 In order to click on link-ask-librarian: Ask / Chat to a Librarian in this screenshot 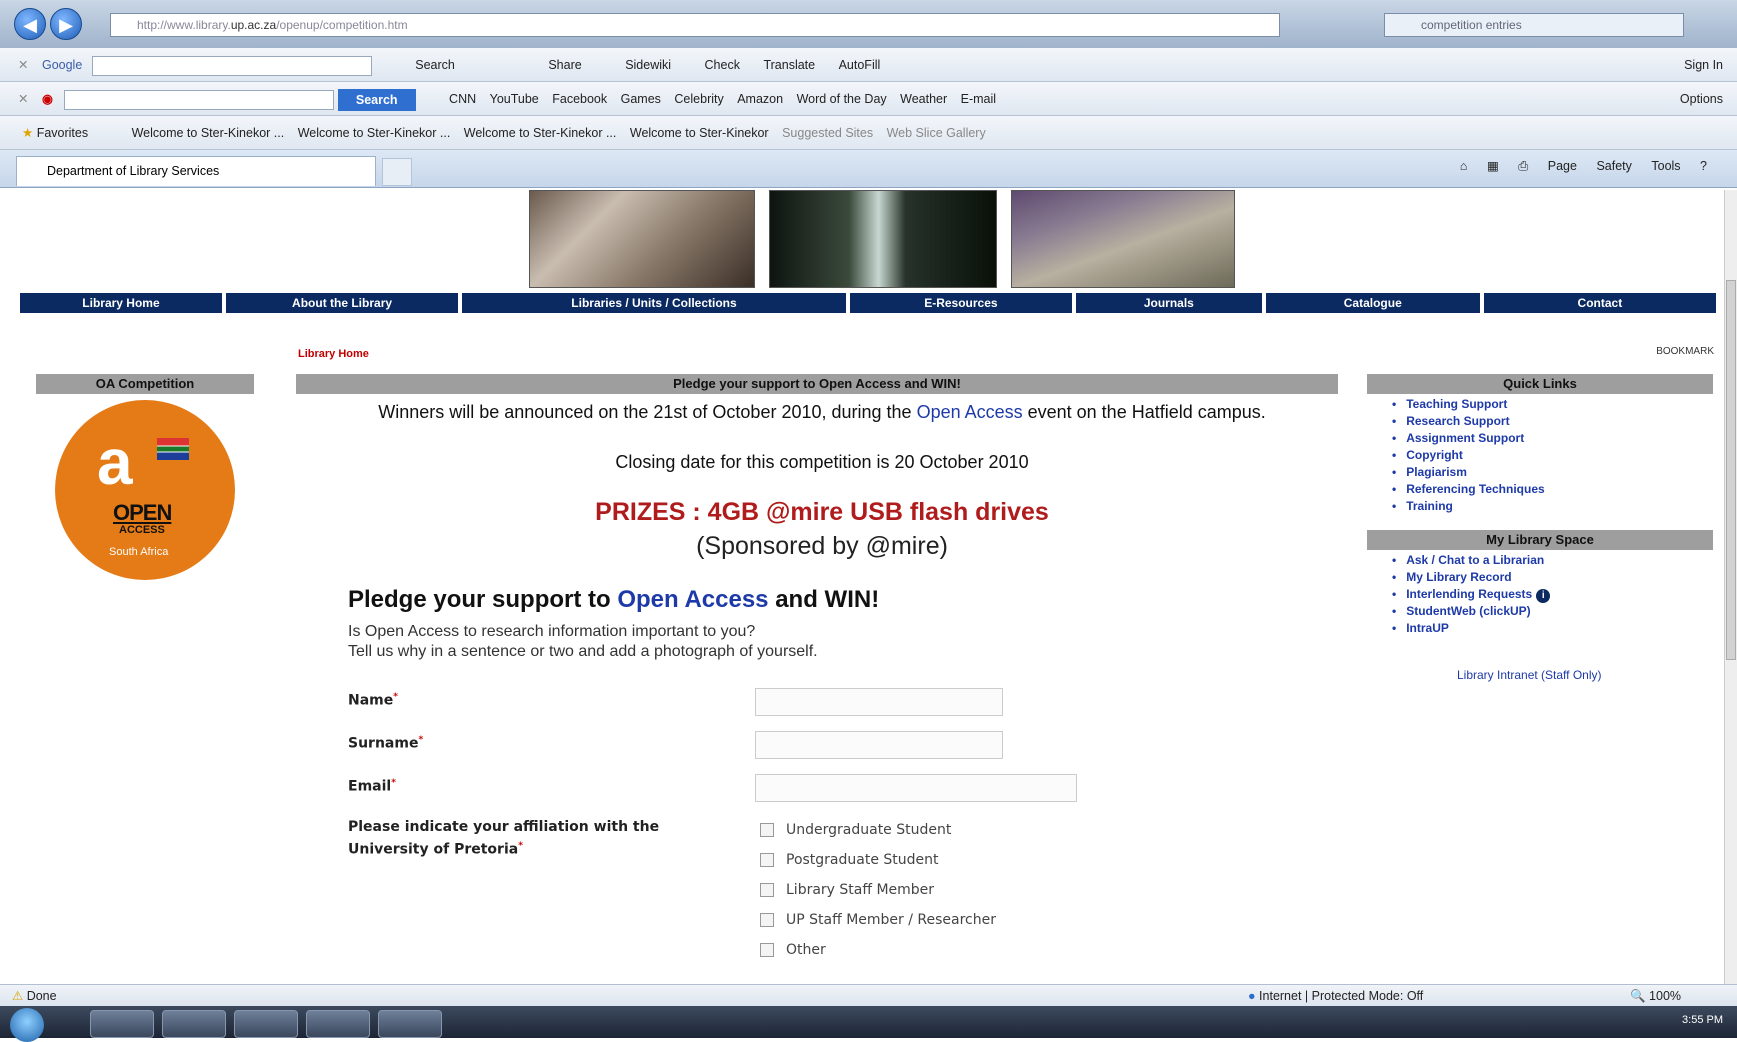, I will do `click(1471, 560)`.